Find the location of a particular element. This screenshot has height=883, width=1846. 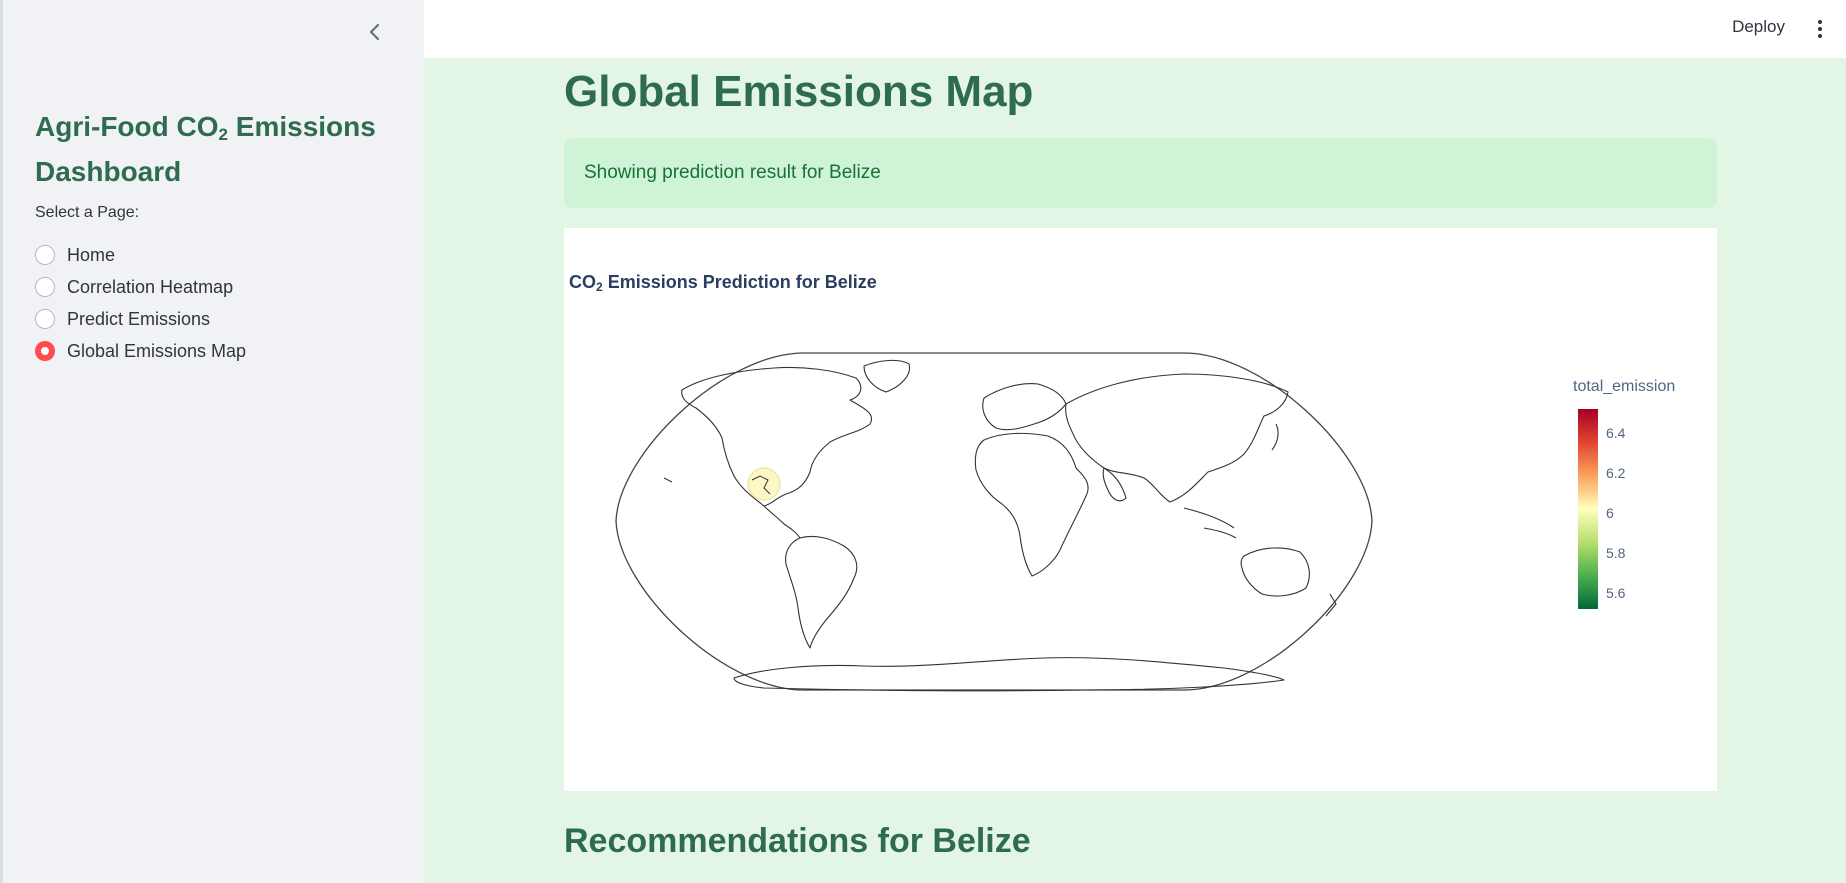

radio-button-selected is located at coordinates (45, 351).